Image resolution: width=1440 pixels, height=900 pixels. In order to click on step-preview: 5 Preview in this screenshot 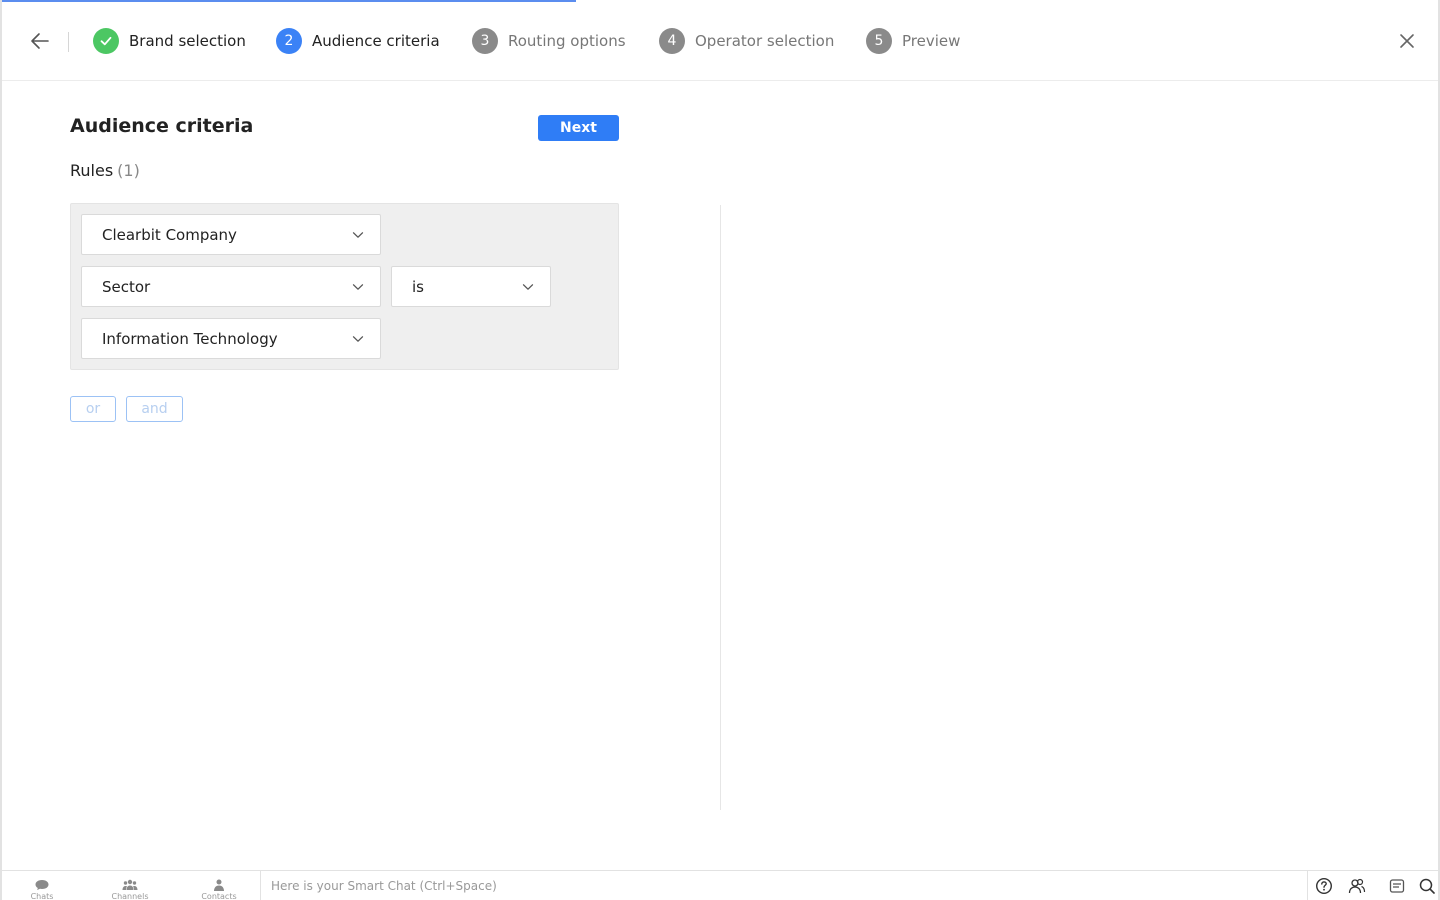, I will do `click(913, 41)`.